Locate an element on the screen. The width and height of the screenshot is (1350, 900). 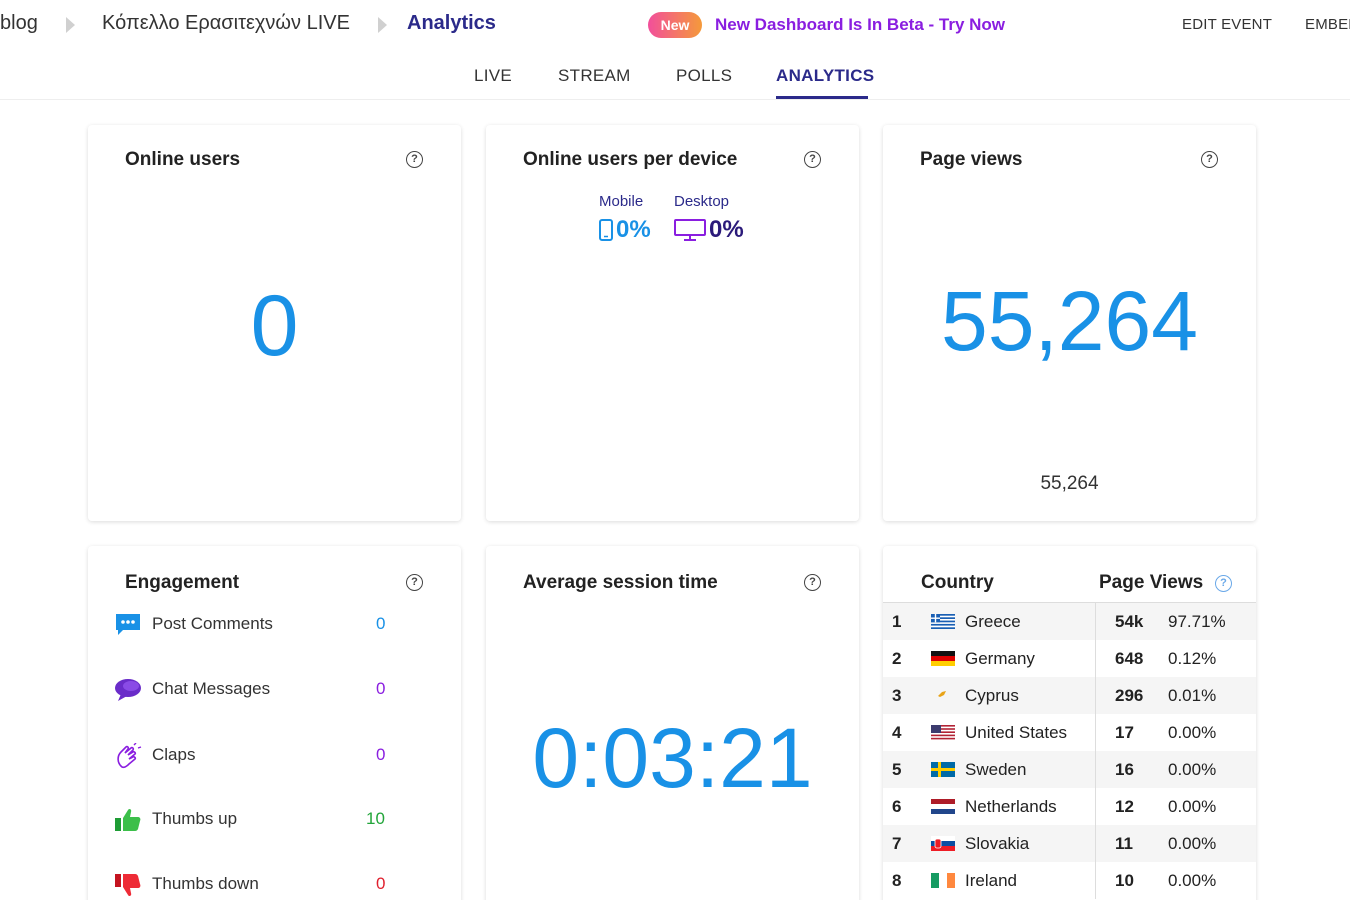
row-rank: 2 is located at coordinates (897, 658).